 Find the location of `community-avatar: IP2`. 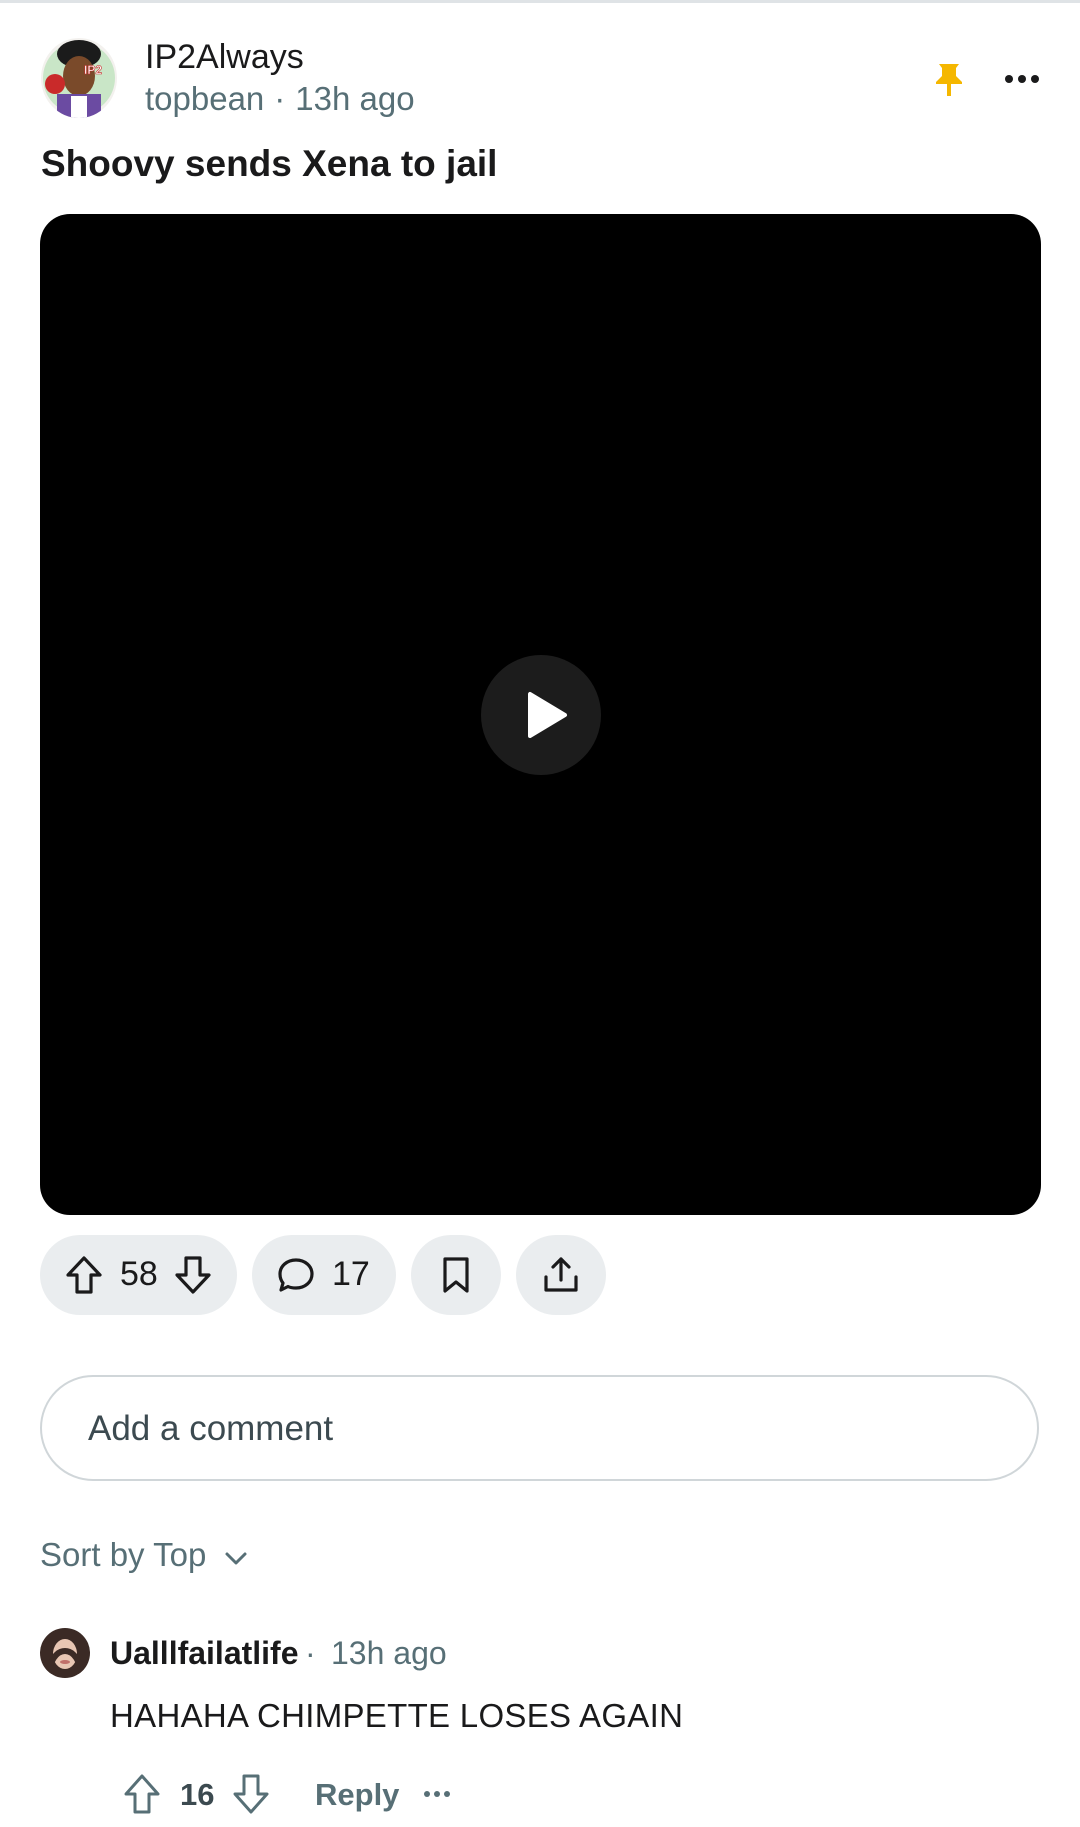

community-avatar: IP2 is located at coordinates (79, 78).